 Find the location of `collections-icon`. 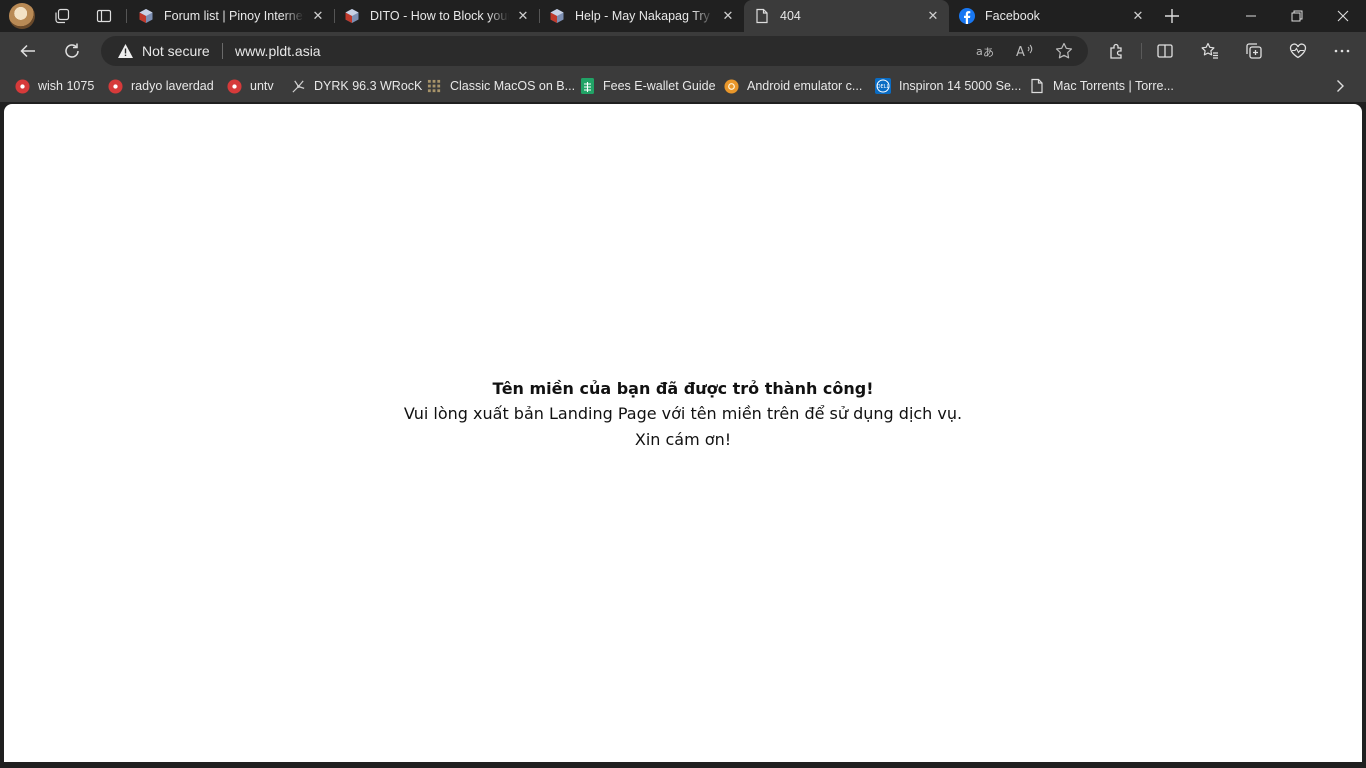

collections-icon is located at coordinates (1254, 51).